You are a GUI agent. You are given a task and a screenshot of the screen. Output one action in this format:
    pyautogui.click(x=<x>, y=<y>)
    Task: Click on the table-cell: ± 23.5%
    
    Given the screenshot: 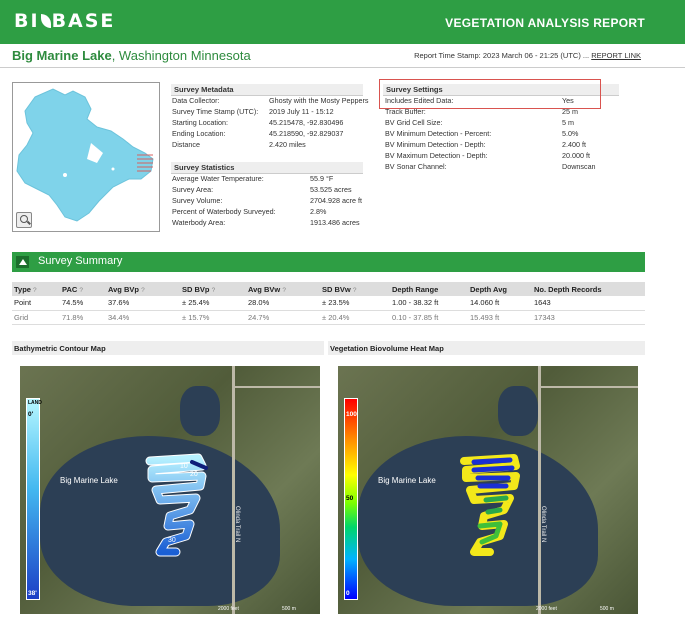 What is the action you would take?
    pyautogui.click(x=355, y=303)
    